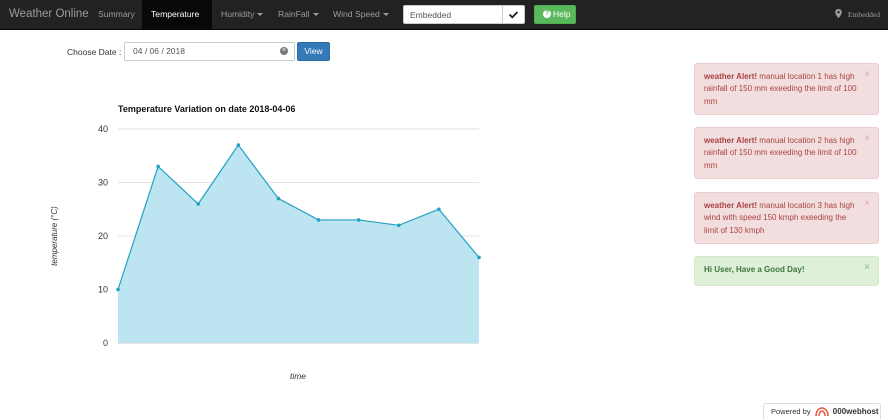 Image resolution: width=888 pixels, height=419 pixels. What do you see at coordinates (103, 236) in the screenshot?
I see `y-tick-label: 20` at bounding box center [103, 236].